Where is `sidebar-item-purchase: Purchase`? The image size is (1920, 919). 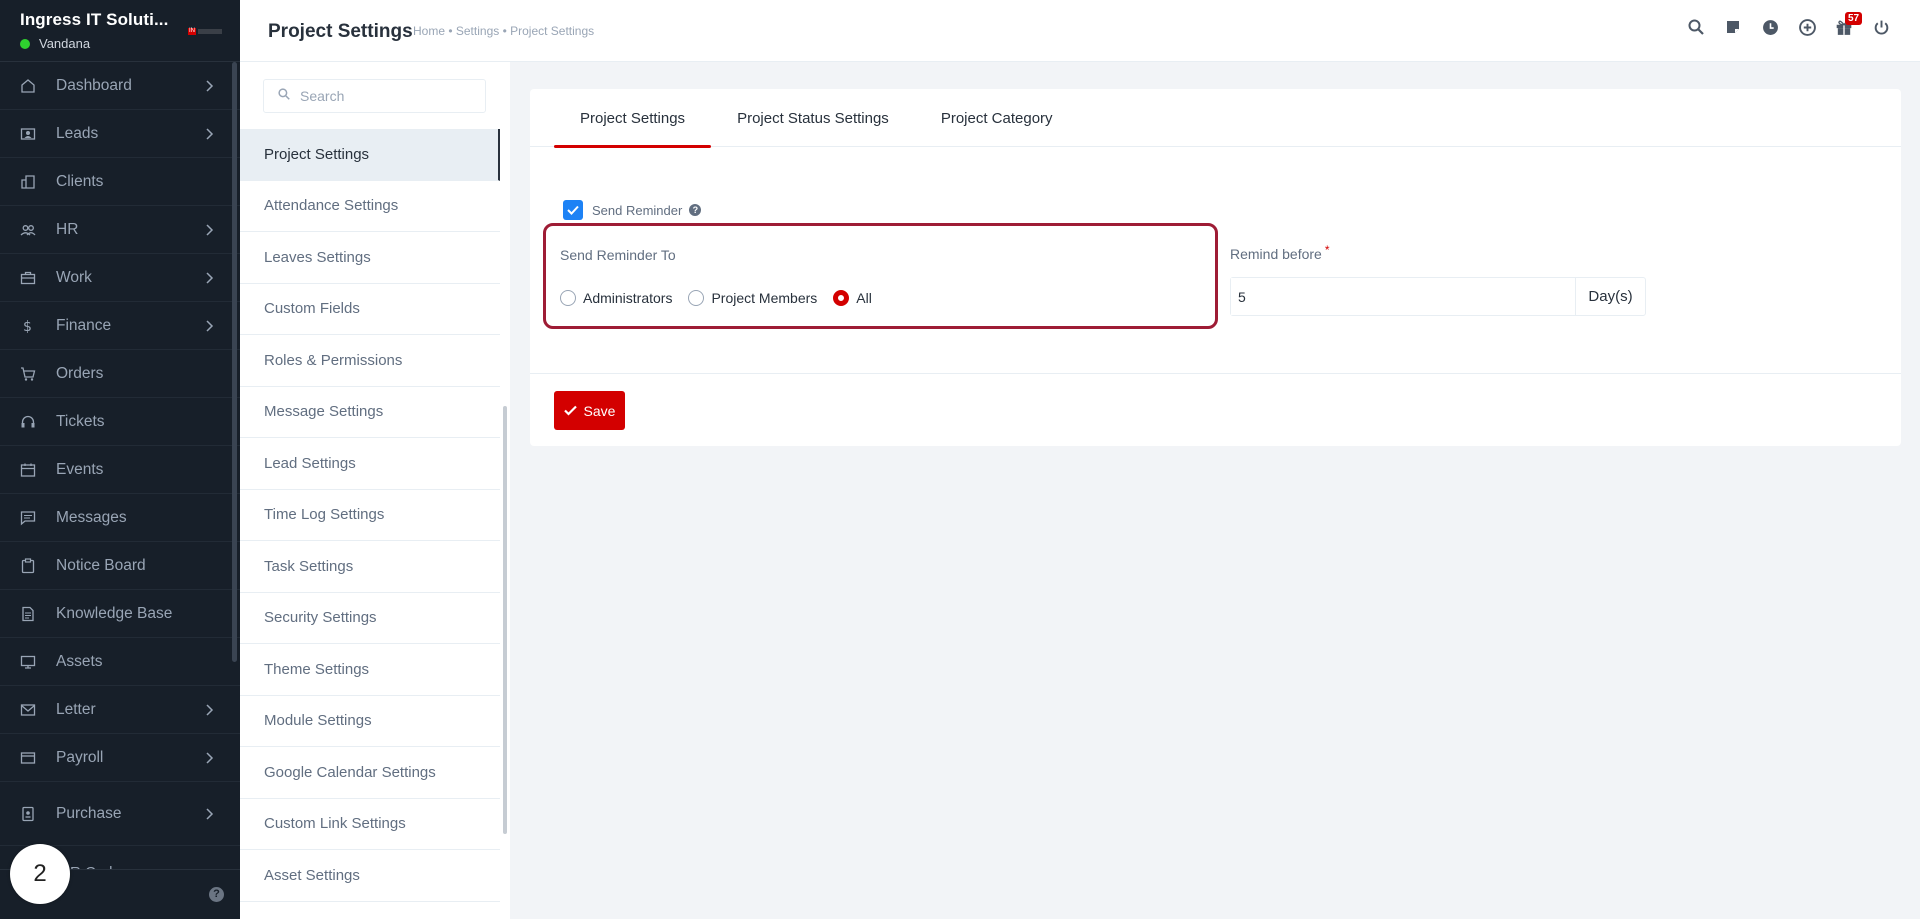 sidebar-item-purchase: Purchase is located at coordinates (120, 814).